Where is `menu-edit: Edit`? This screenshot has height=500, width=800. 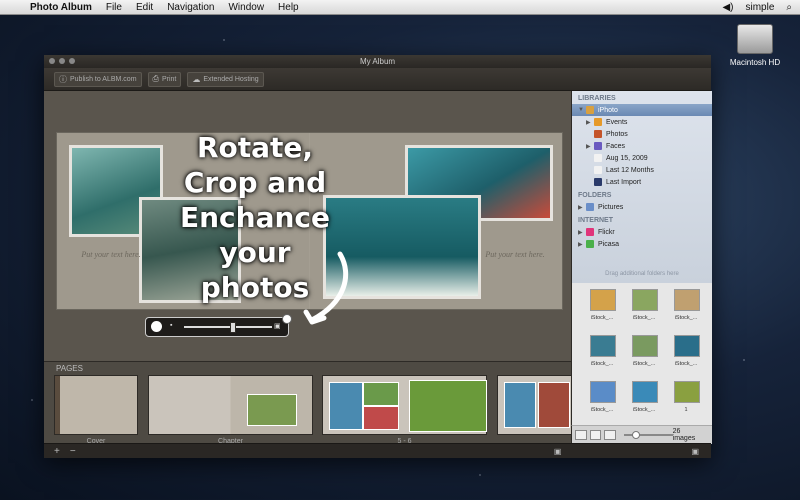 menu-edit: Edit is located at coordinates (144, 7).